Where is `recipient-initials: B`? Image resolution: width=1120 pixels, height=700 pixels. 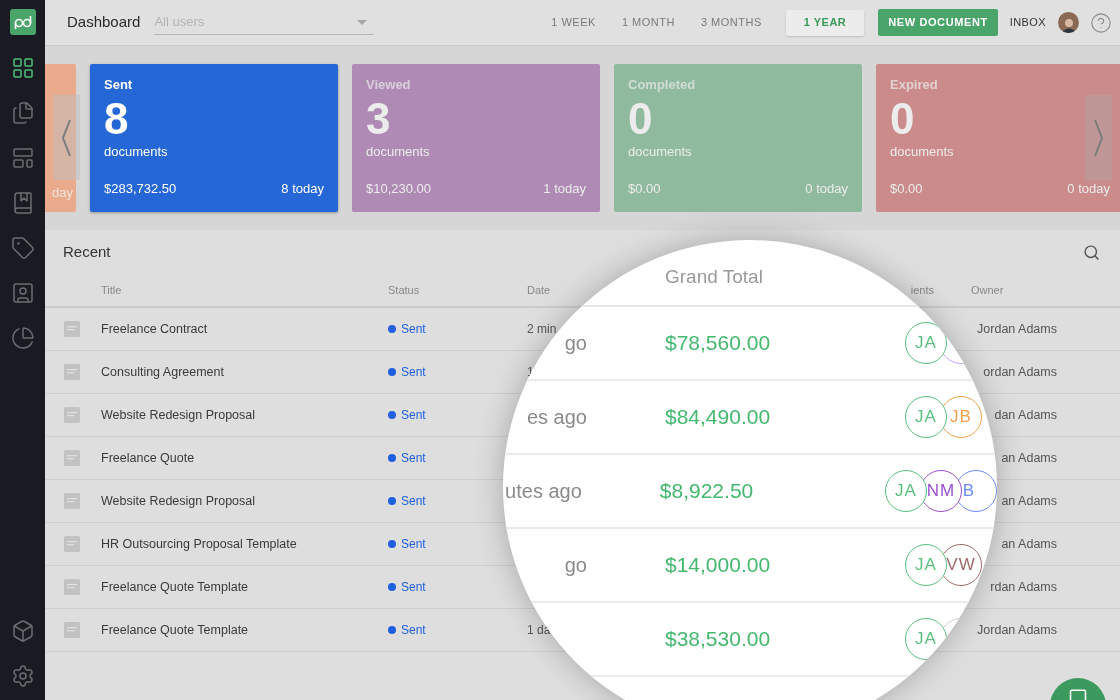
recipient-initials: B is located at coordinates (969, 491).